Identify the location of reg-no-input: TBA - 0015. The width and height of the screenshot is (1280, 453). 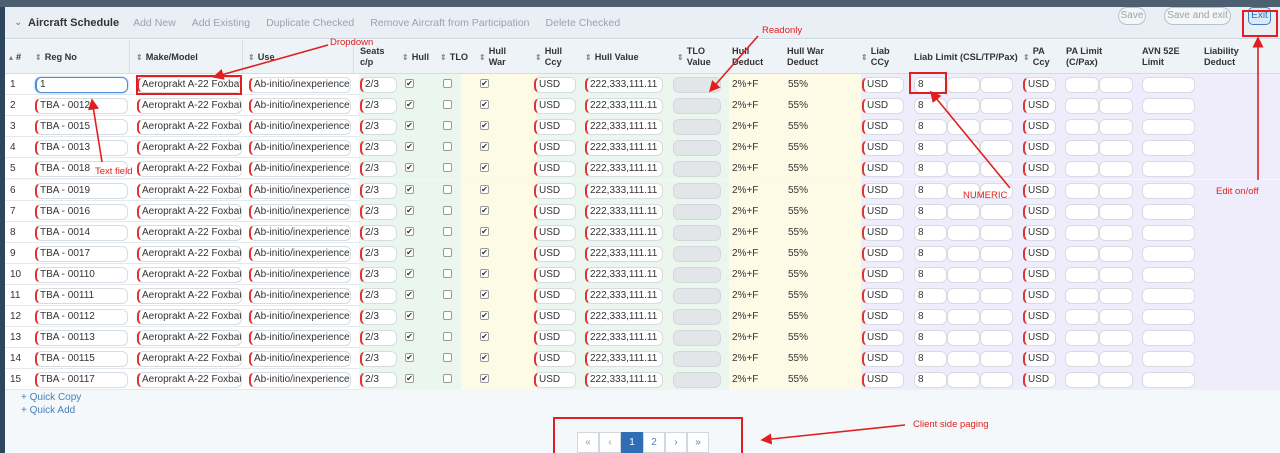
(81, 127).